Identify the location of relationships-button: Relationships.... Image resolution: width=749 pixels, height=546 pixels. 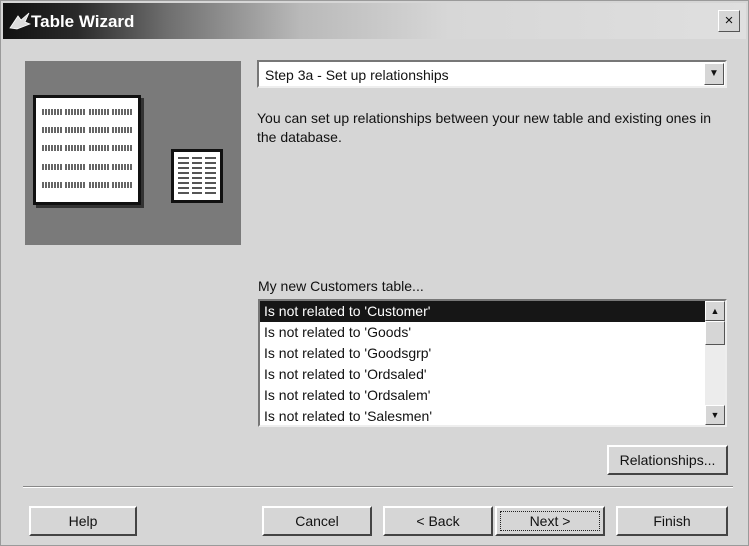
(667, 460).